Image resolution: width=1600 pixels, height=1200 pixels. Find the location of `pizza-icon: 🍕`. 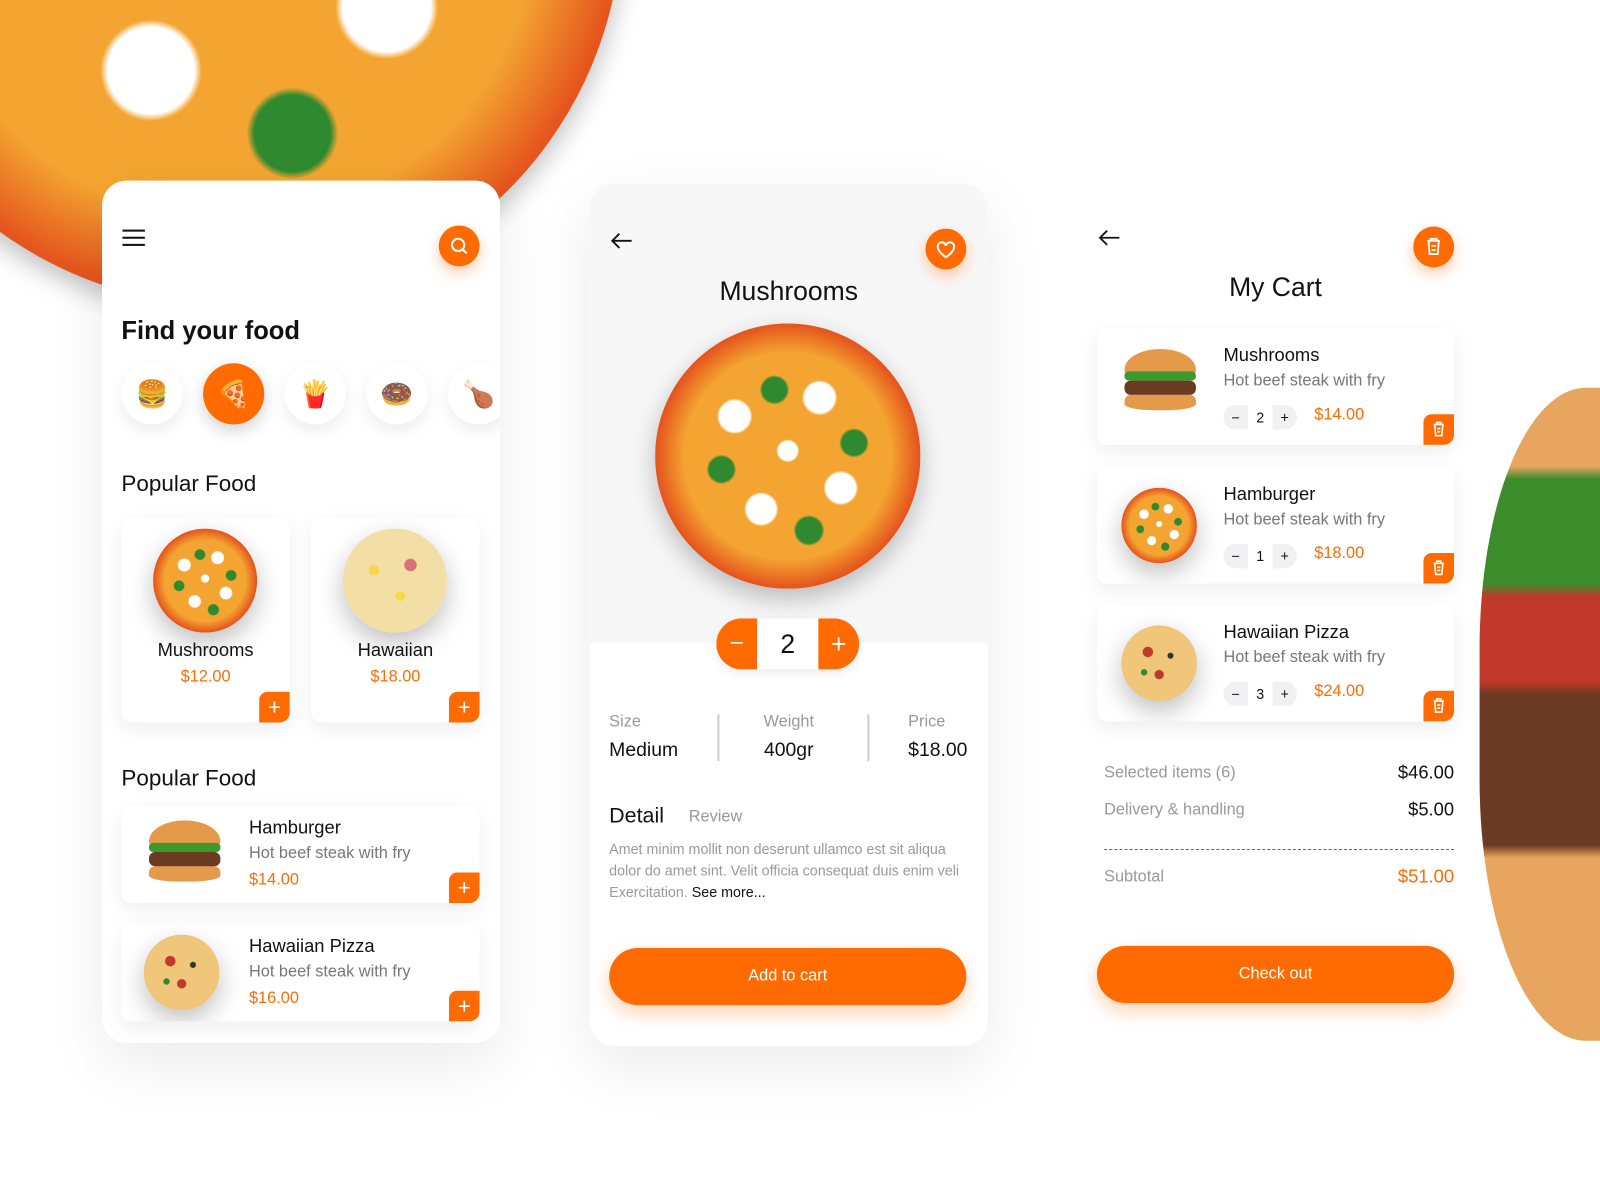

pizza-icon: 🍕 is located at coordinates (234, 394).